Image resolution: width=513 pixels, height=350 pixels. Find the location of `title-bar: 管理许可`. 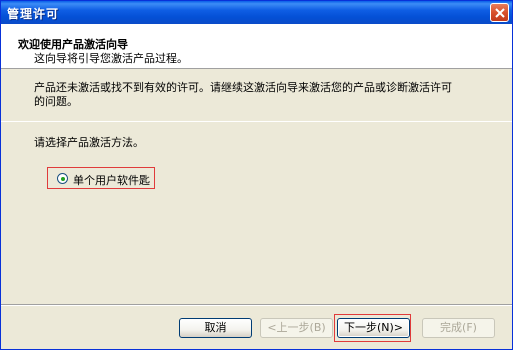

title-bar: 管理许可 is located at coordinates (256, 12).